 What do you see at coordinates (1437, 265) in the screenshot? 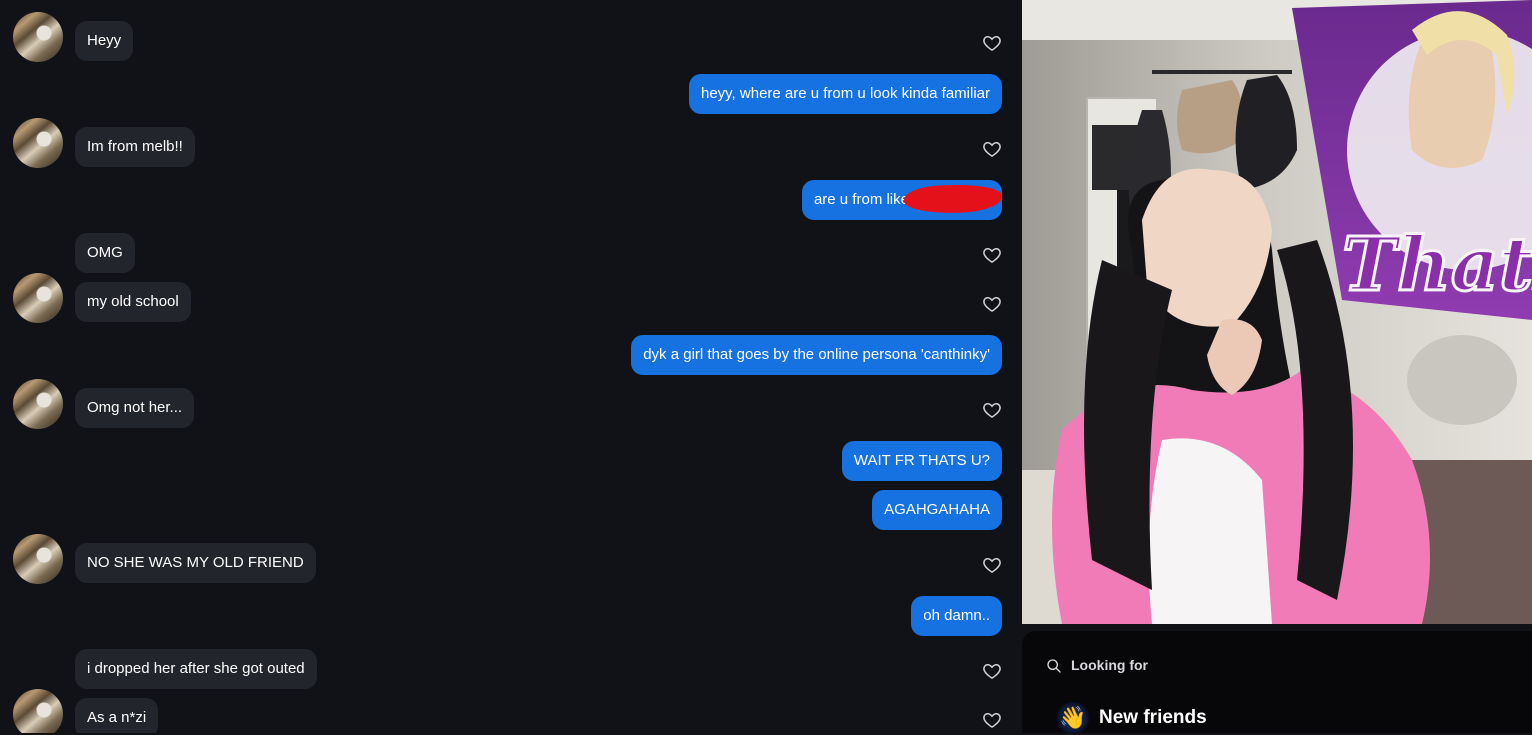
I see `poster-text: Thats` at bounding box center [1437, 265].